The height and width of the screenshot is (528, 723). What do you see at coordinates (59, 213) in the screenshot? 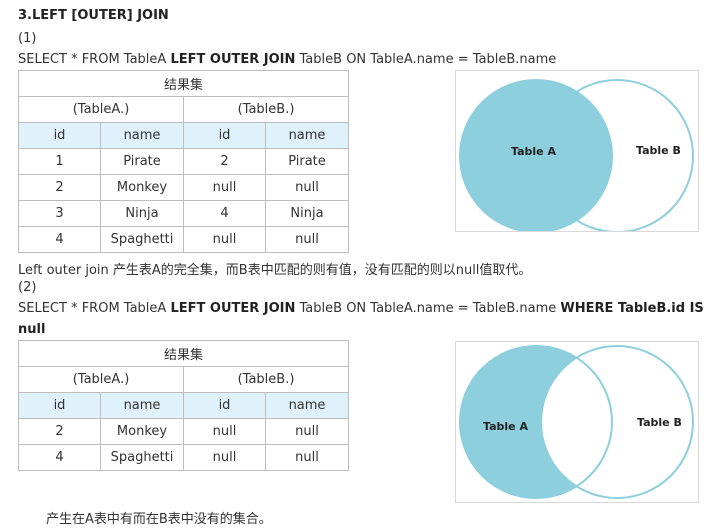
I see `table-cell: 3` at bounding box center [59, 213].